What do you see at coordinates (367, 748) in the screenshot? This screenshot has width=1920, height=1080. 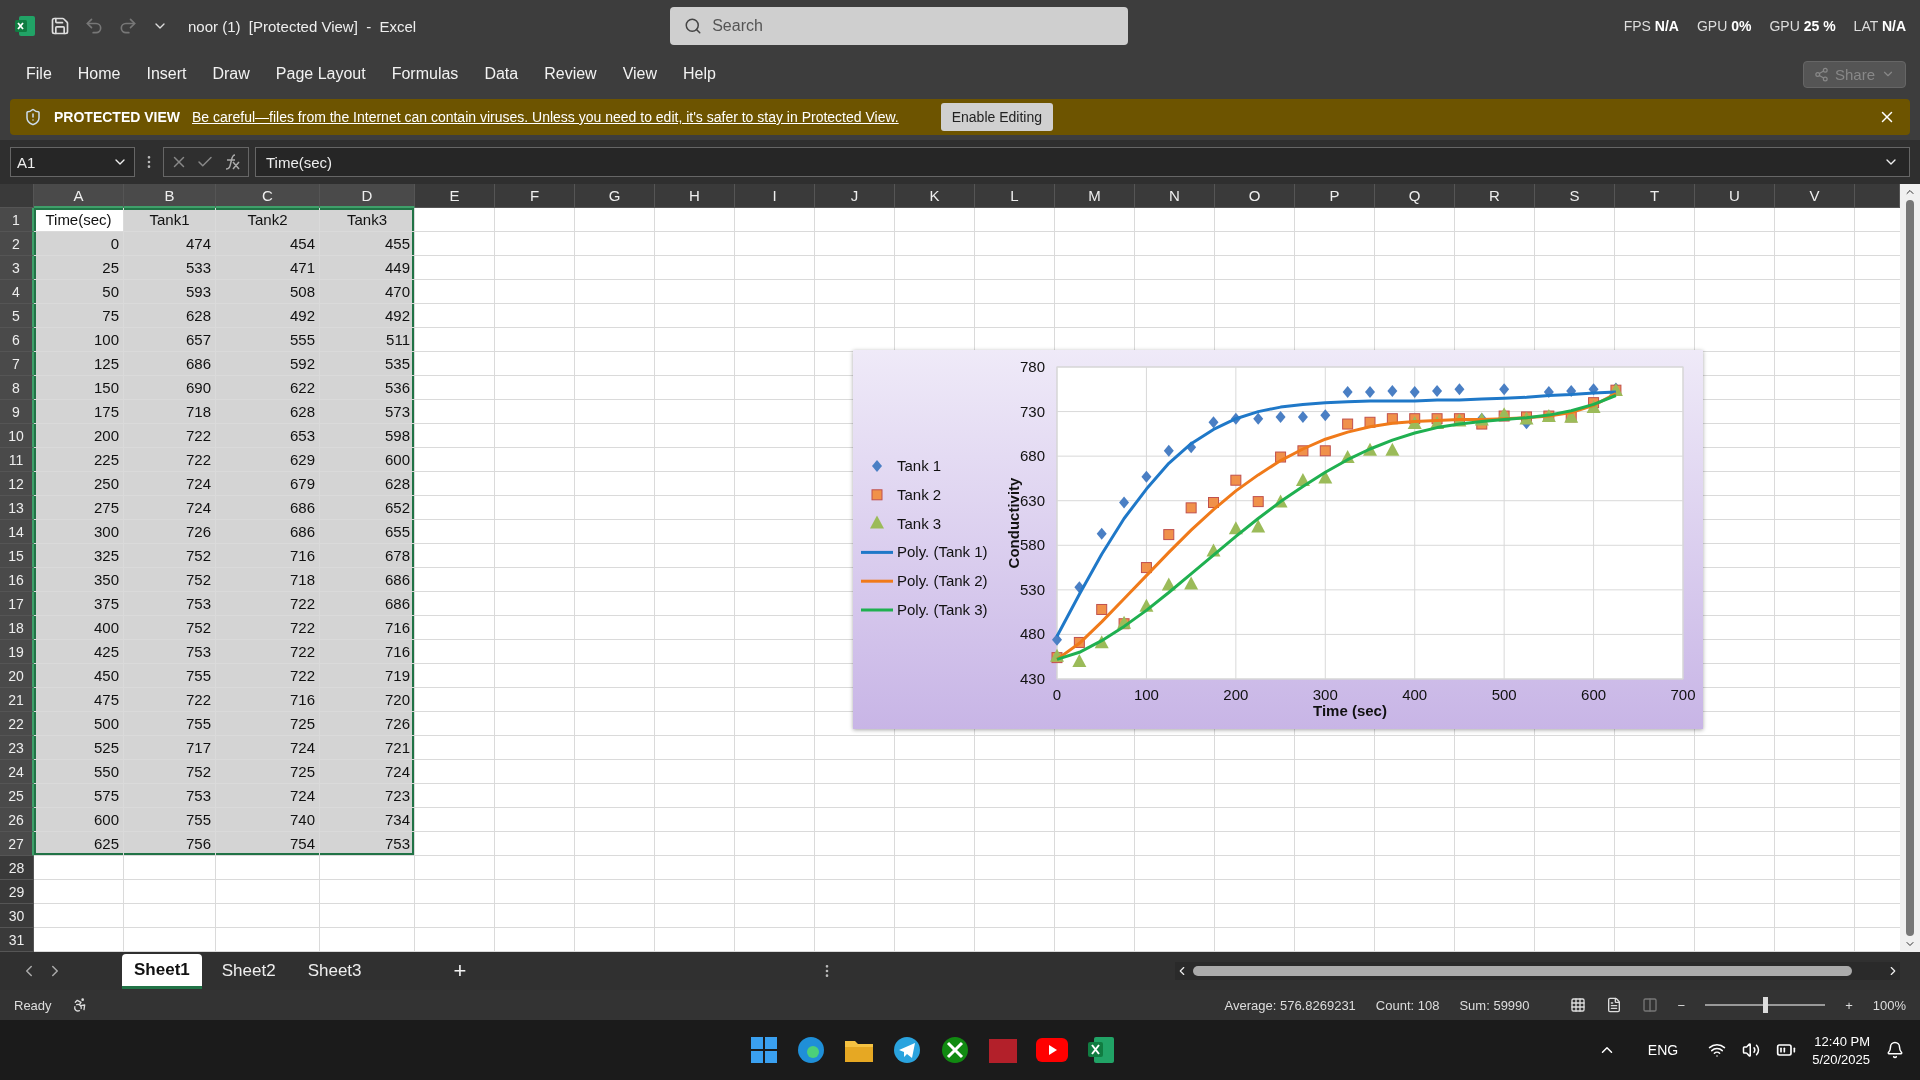 I see `table-cell: 721` at bounding box center [367, 748].